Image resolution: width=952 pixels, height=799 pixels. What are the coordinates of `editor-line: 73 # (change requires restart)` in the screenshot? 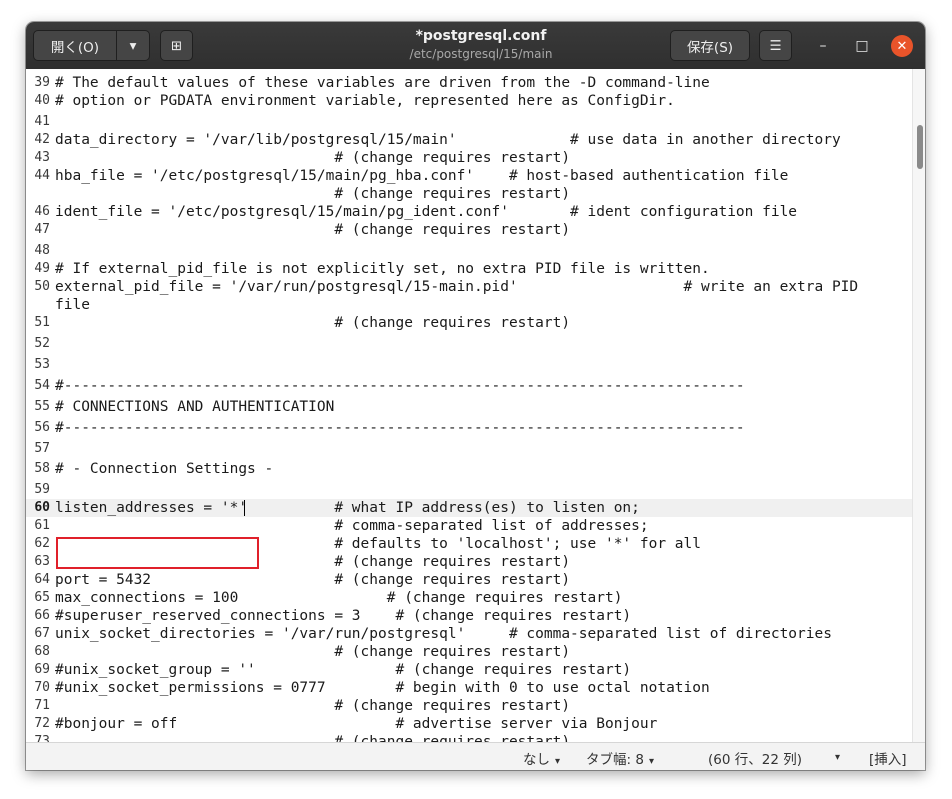 It's located at (469, 737).